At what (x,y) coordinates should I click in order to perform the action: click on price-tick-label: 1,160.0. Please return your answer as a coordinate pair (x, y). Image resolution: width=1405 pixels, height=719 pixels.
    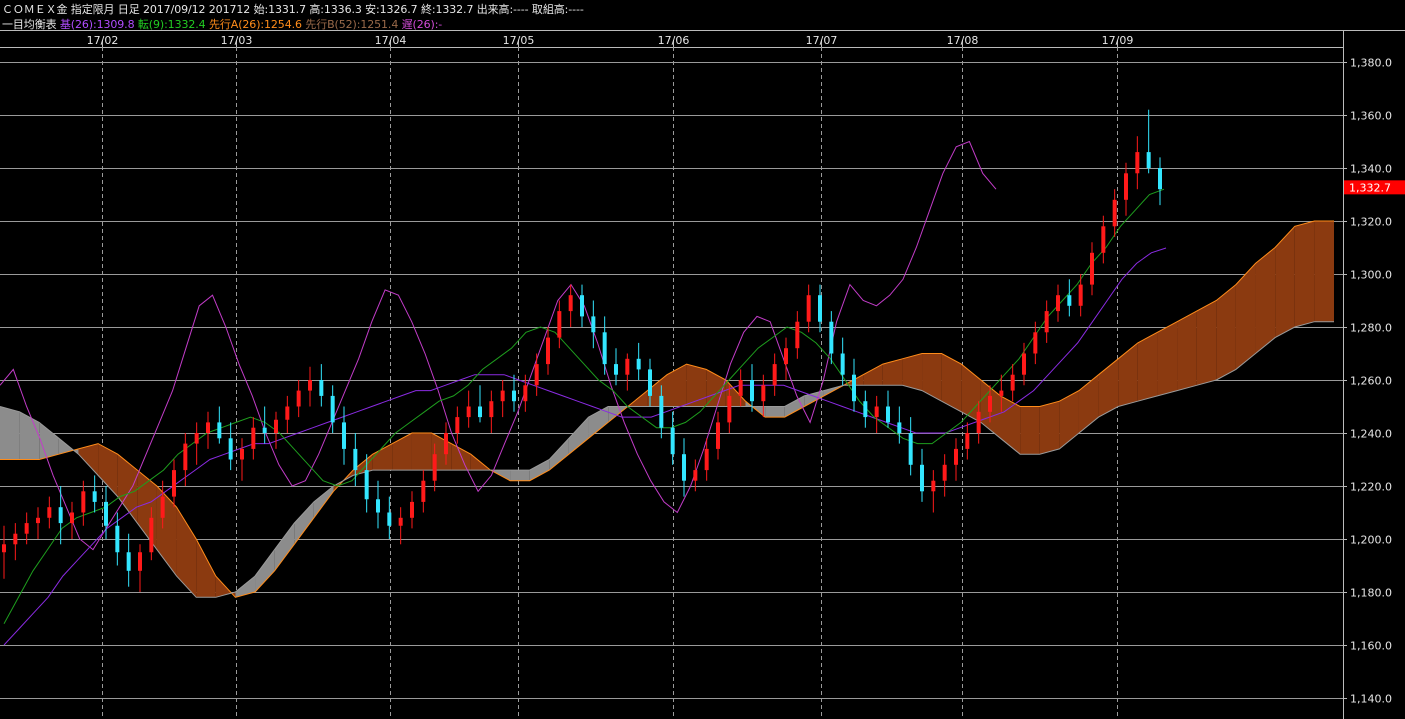
    Looking at the image, I should click on (1371, 646).